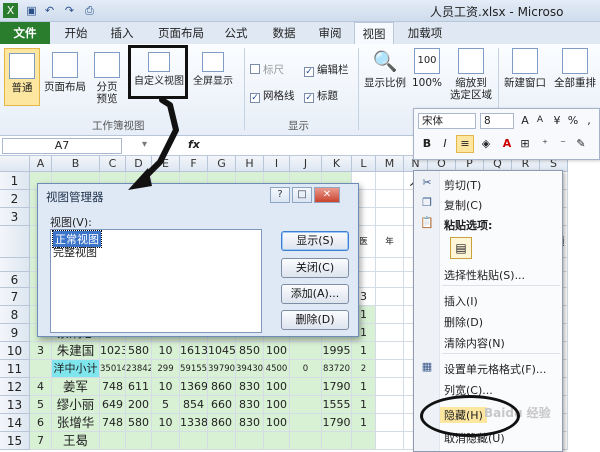 This screenshot has height=452, width=600. I want to click on row-header: 3, so click(15, 217).